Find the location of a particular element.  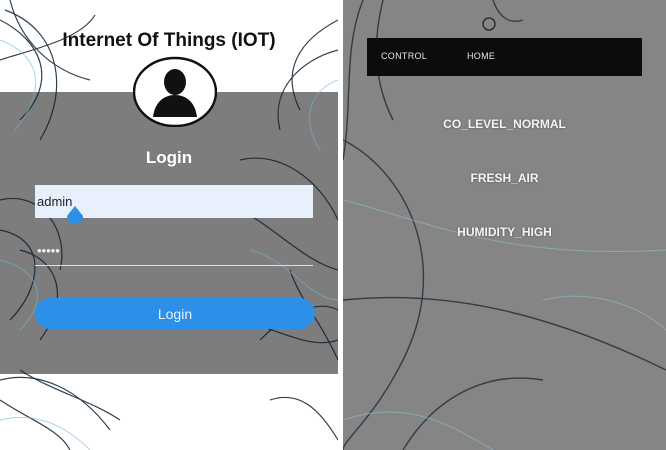

app-title: Internet Of Things (IOT) is located at coordinates (169, 40).